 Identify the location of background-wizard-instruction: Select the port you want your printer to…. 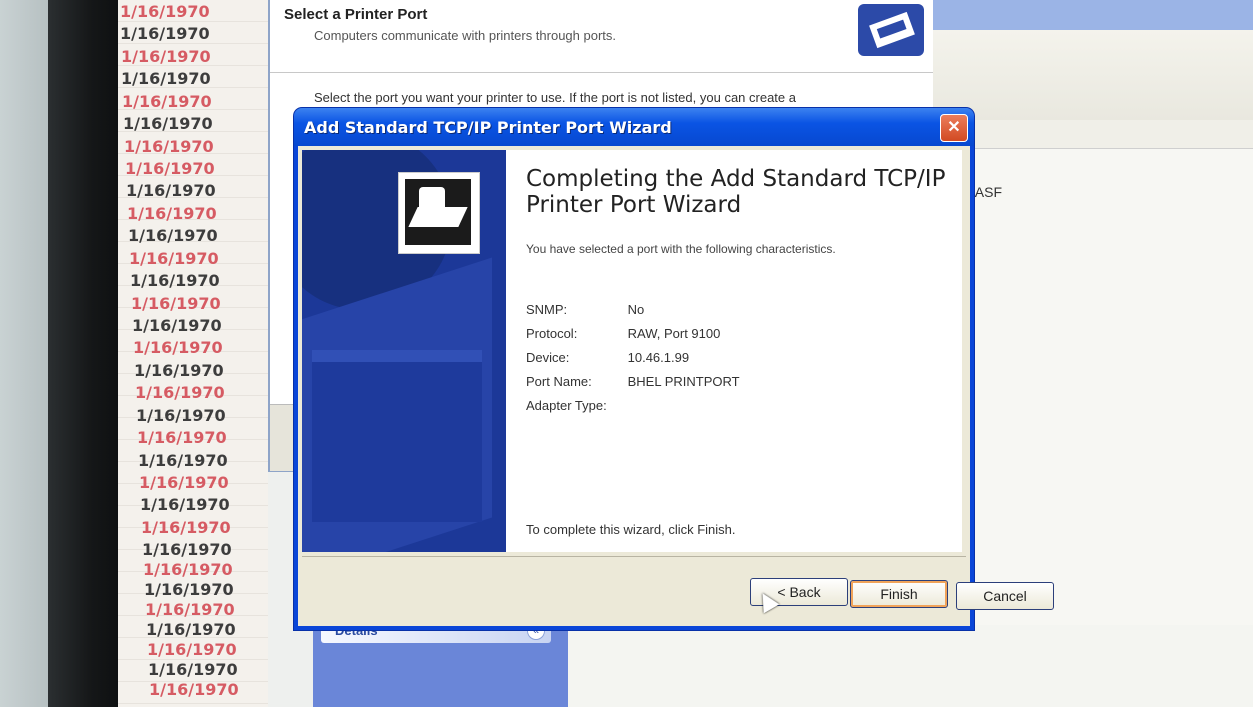
(555, 97).